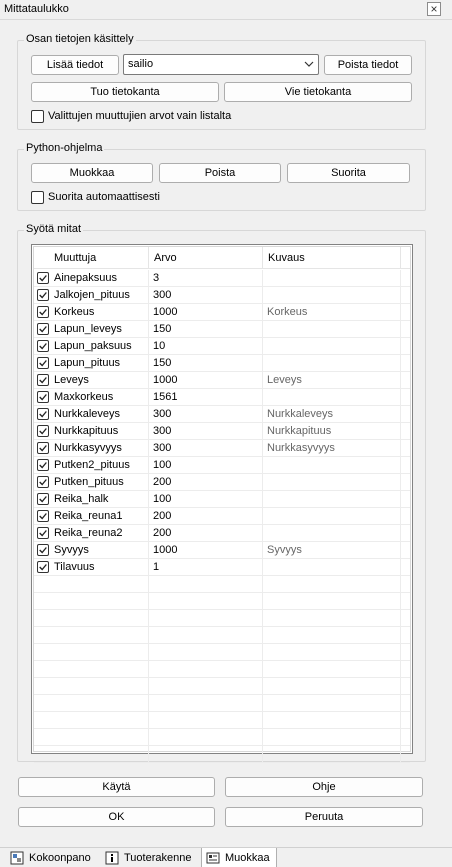  What do you see at coordinates (91, 380) in the screenshot?
I see `variable-cell: Leveys` at bounding box center [91, 380].